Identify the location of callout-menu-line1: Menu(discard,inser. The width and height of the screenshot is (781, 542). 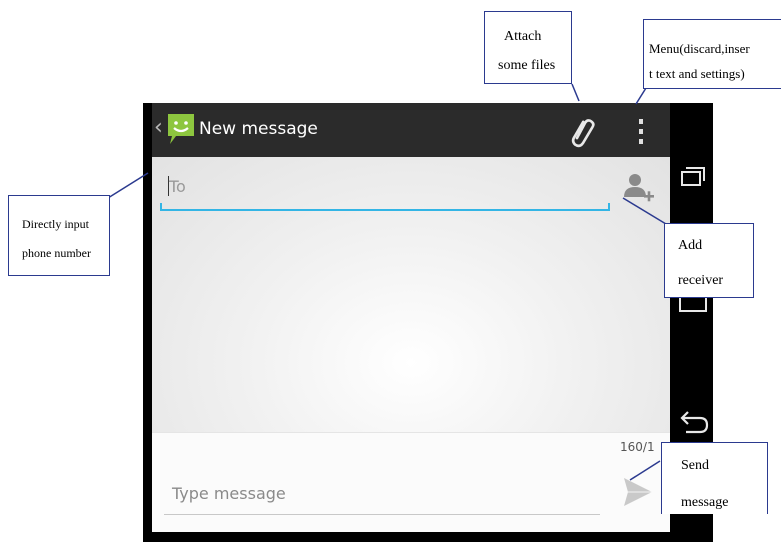
(699, 48).